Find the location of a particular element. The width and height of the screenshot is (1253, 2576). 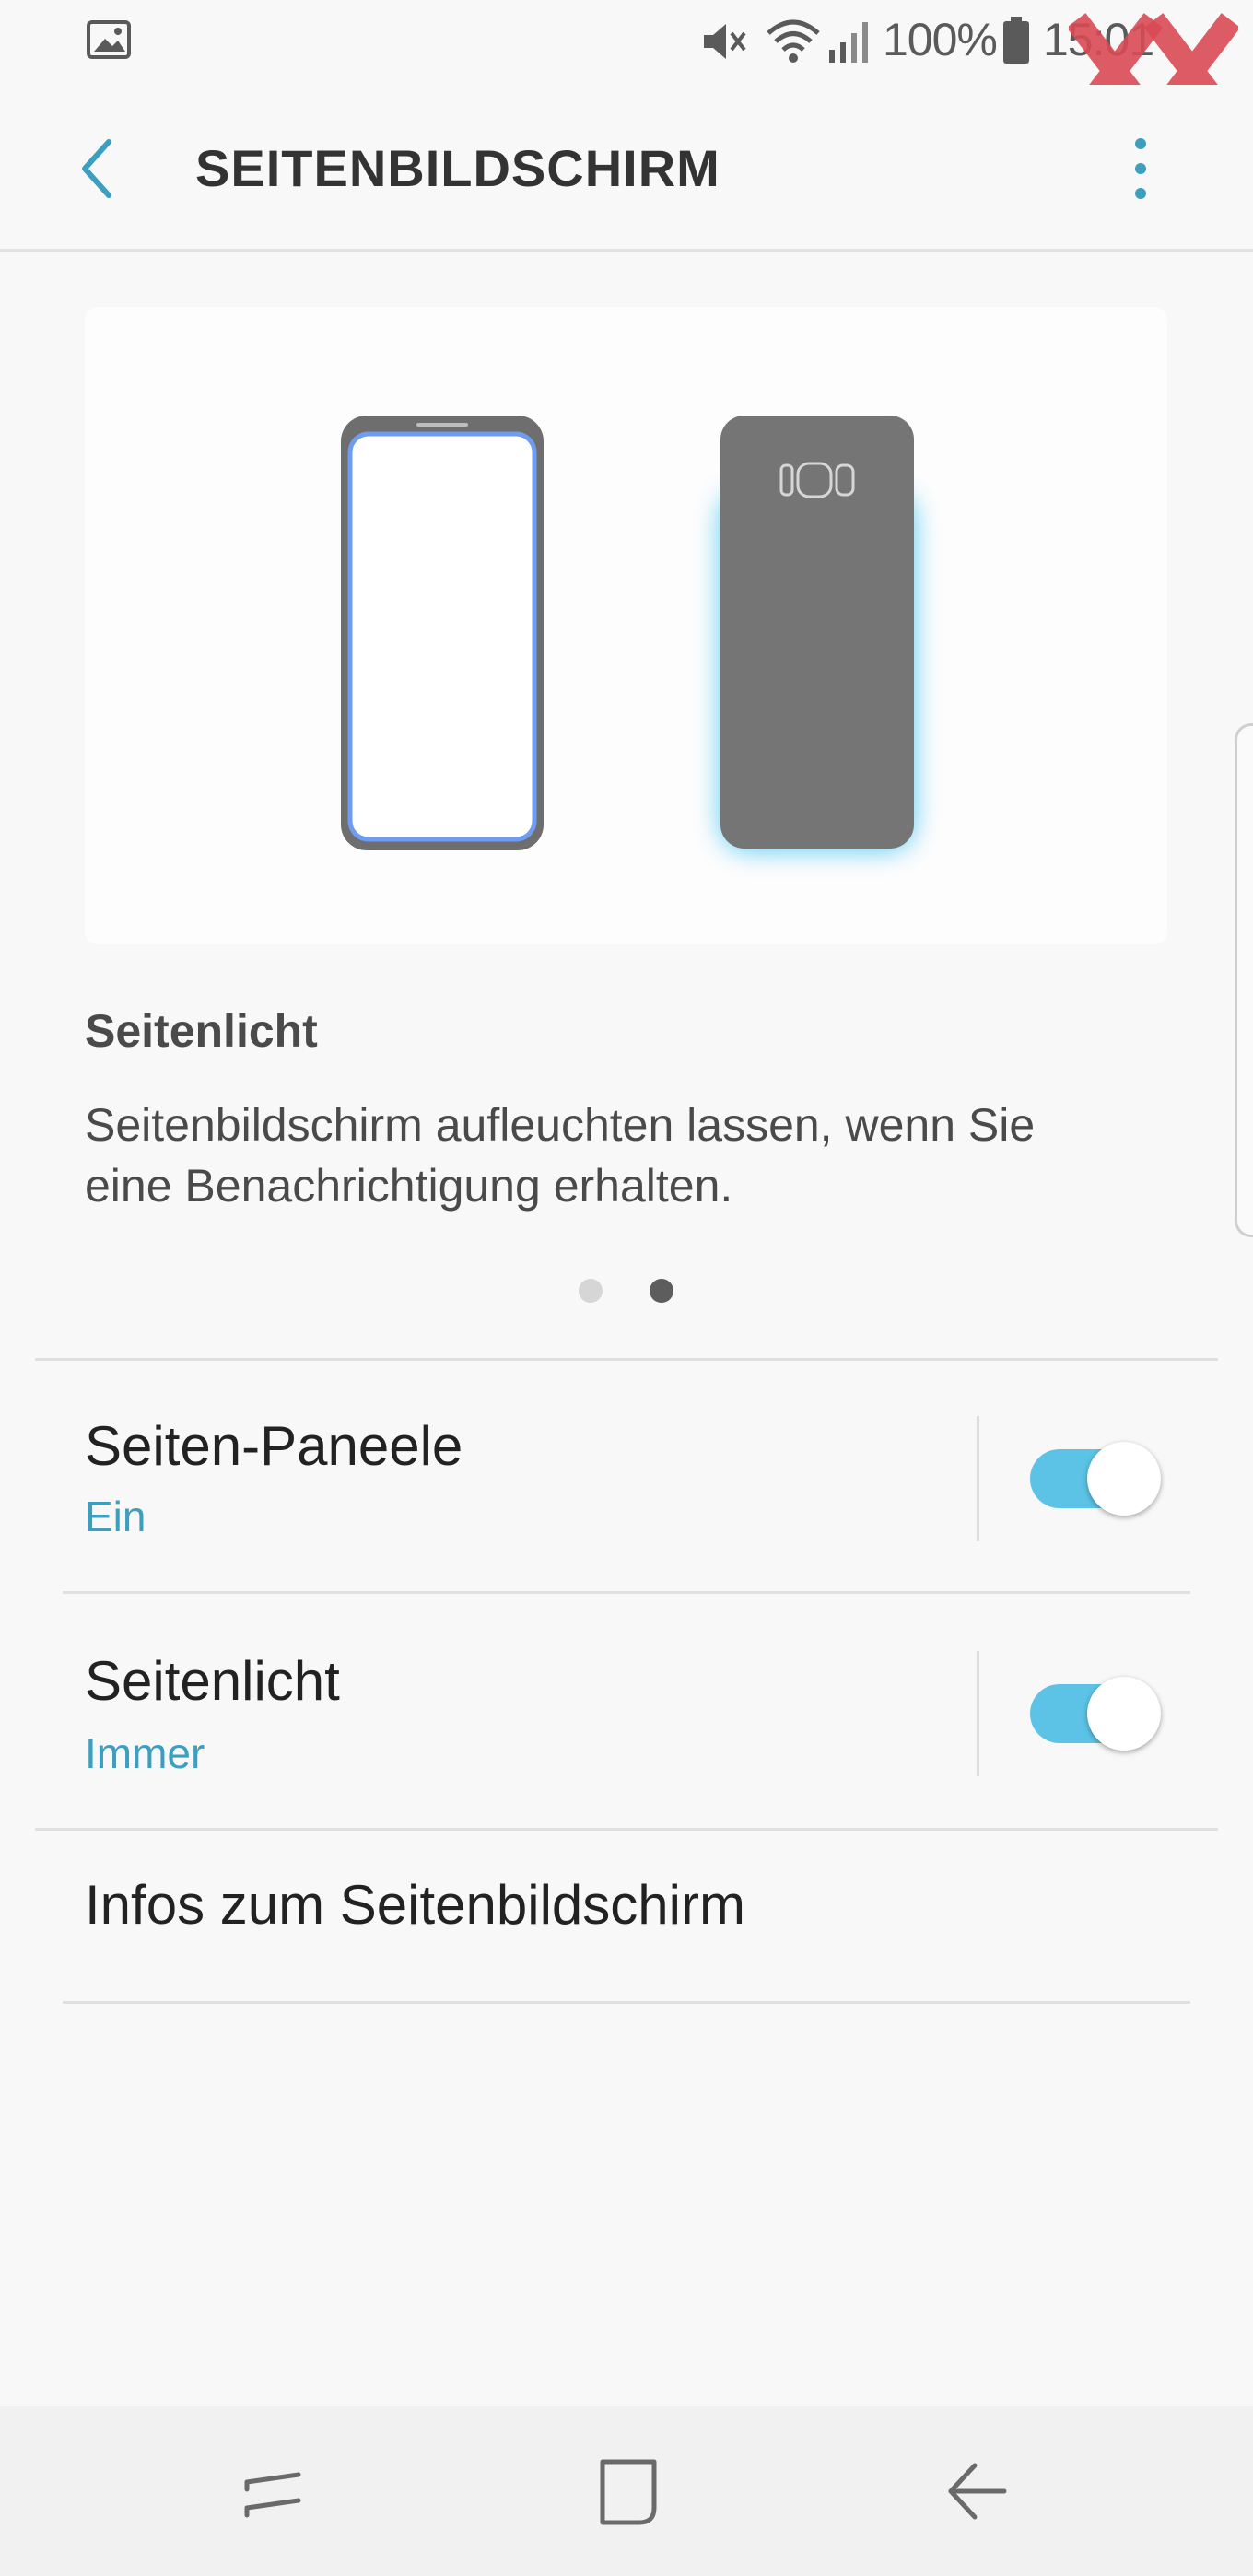

wifi-icon is located at coordinates (793, 41).